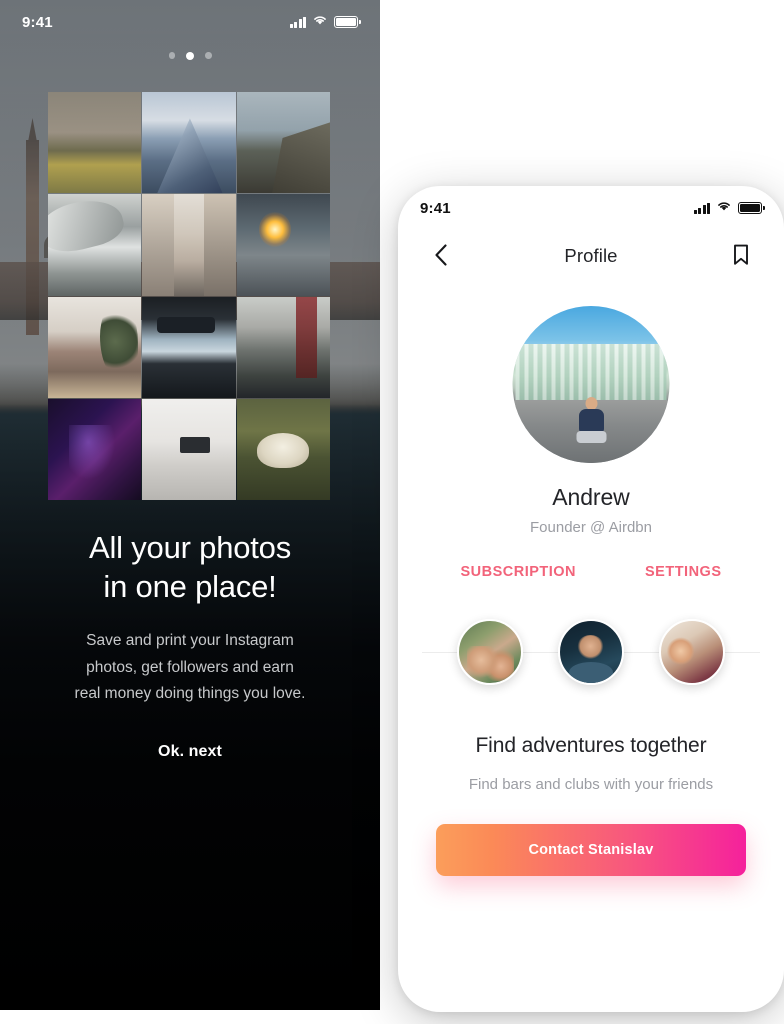 This screenshot has width=784, height=1024. What do you see at coordinates (283, 347) in the screenshot?
I see `photo-venetian-alley-red-curtains` at bounding box center [283, 347].